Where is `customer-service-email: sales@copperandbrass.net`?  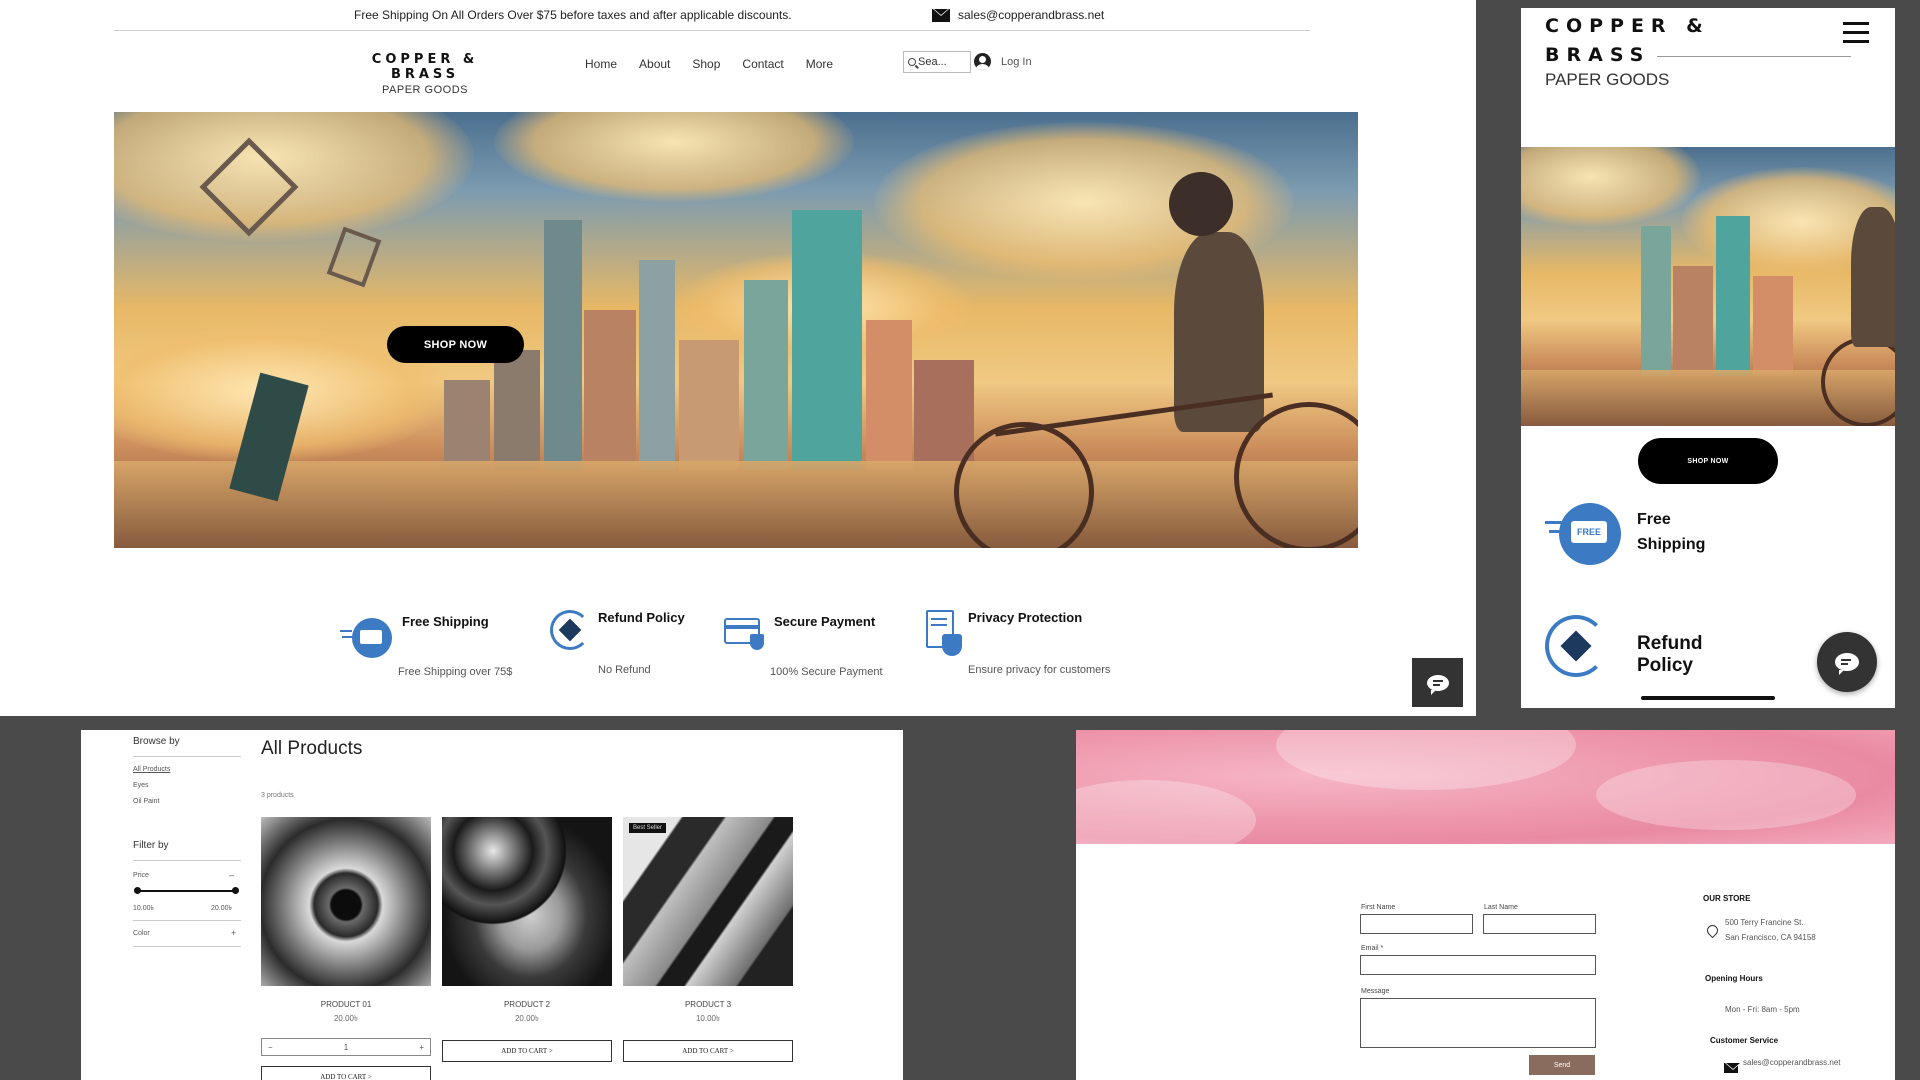
customer-service-email: sales@copperandbrass.net is located at coordinates (1792, 1062).